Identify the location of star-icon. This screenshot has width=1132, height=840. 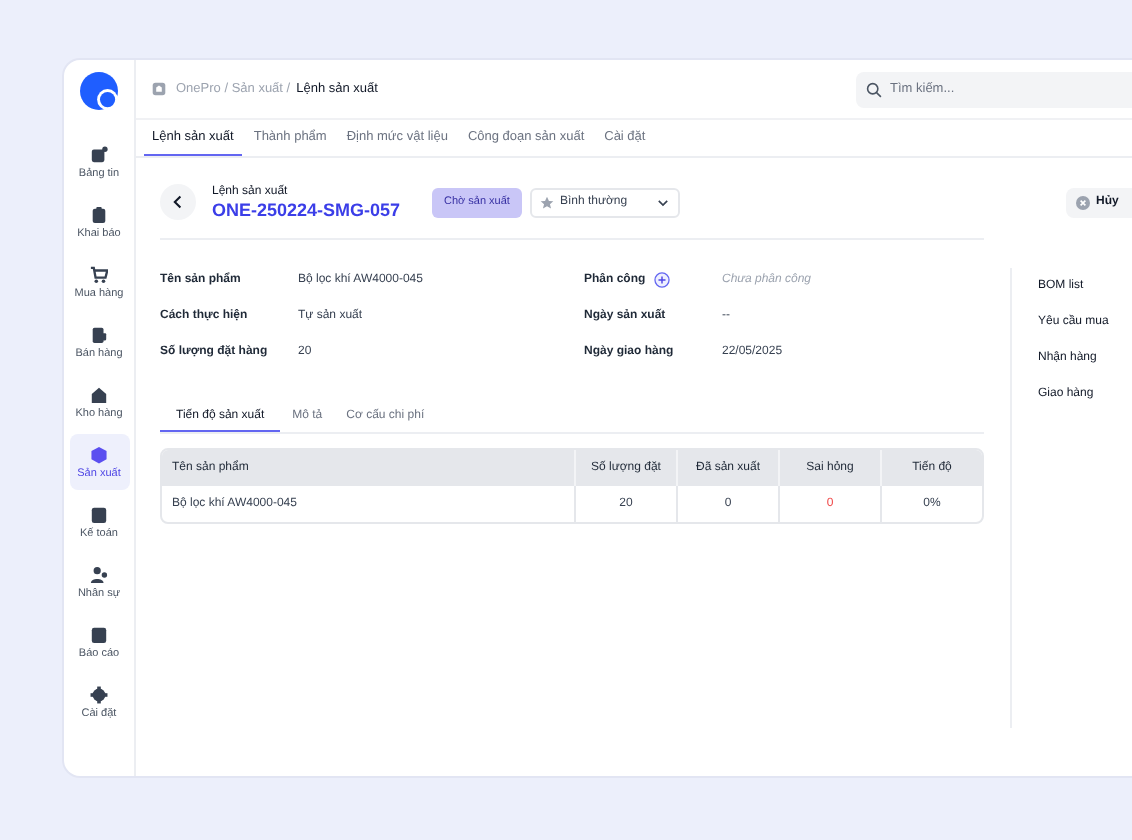
(546, 202).